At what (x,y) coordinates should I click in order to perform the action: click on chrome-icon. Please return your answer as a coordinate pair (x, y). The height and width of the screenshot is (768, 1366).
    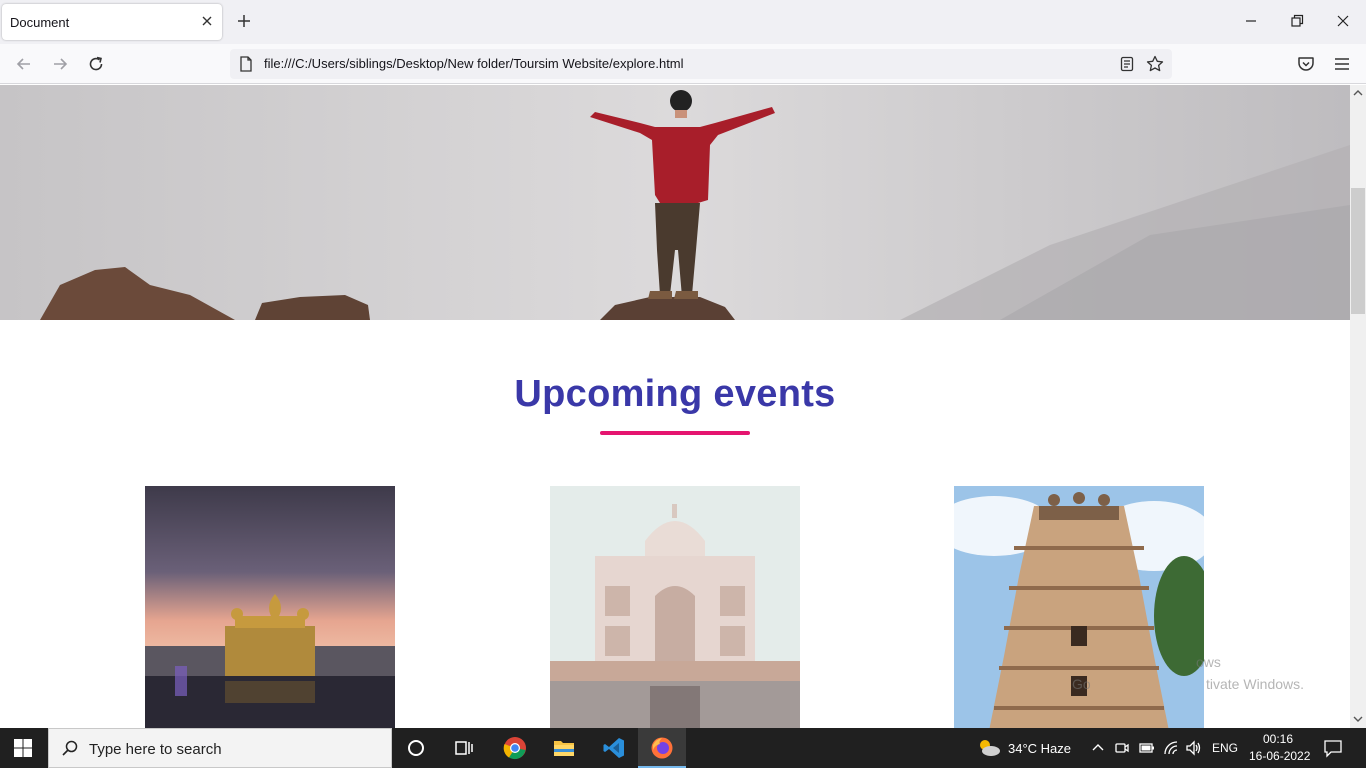
    Looking at the image, I should click on (515, 748).